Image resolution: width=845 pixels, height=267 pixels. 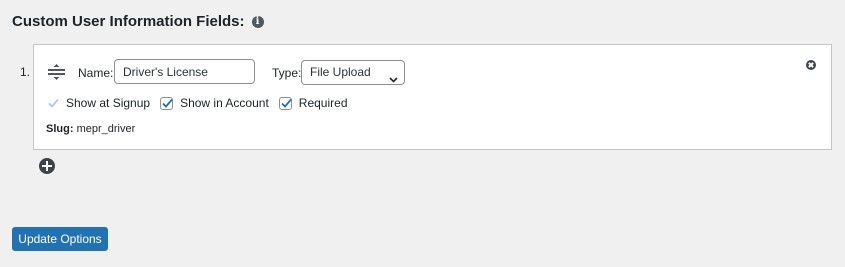 What do you see at coordinates (811, 65) in the screenshot?
I see `remove-field-icon` at bounding box center [811, 65].